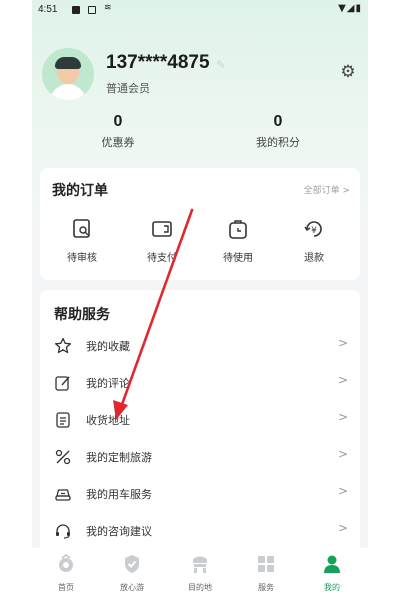 This screenshot has width=400, height=600. Describe the element at coordinates (278, 142) in the screenshot. I see `points-label: 我的积分` at that location.